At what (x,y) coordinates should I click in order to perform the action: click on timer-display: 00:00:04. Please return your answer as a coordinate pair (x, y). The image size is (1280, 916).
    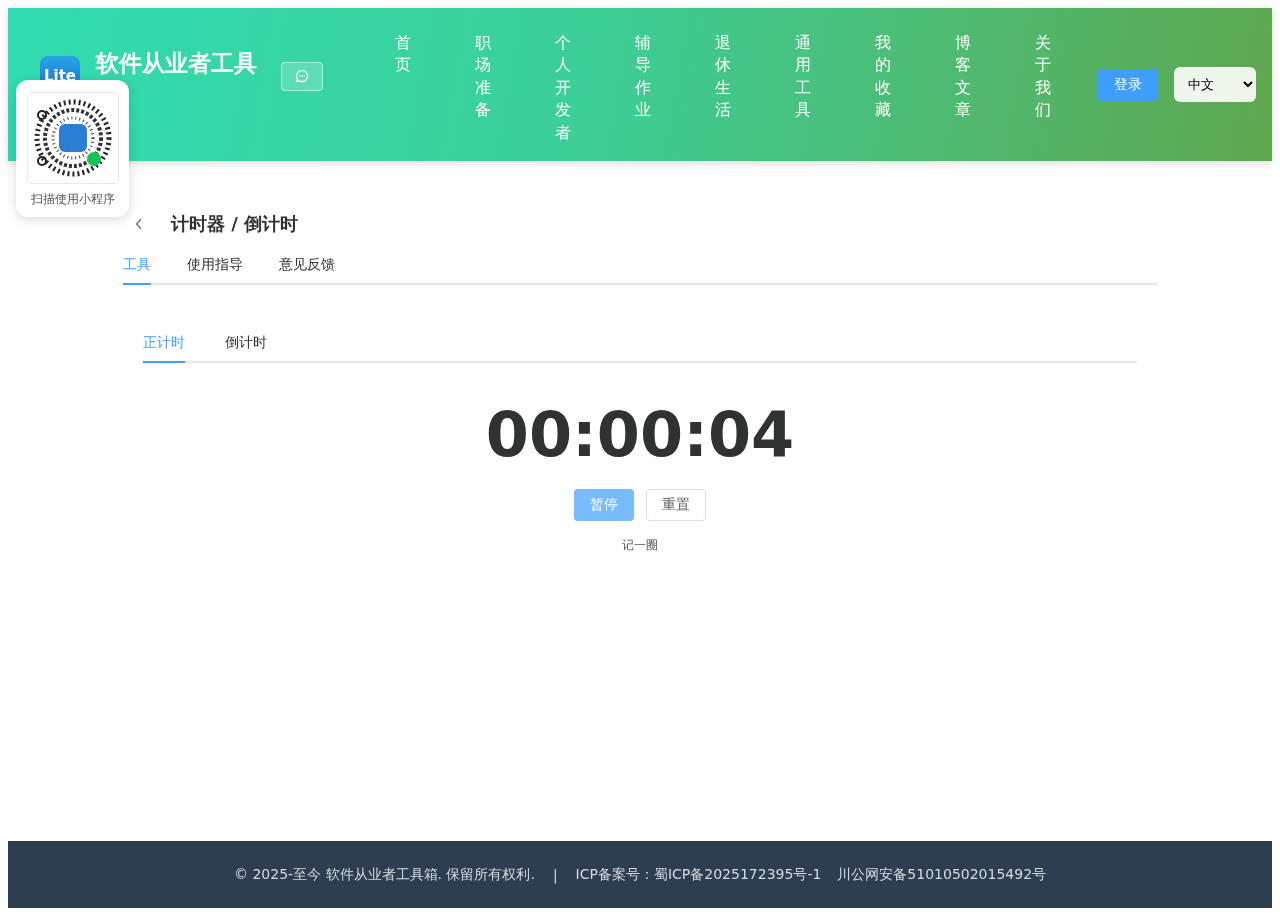
    Looking at the image, I should click on (640, 435).